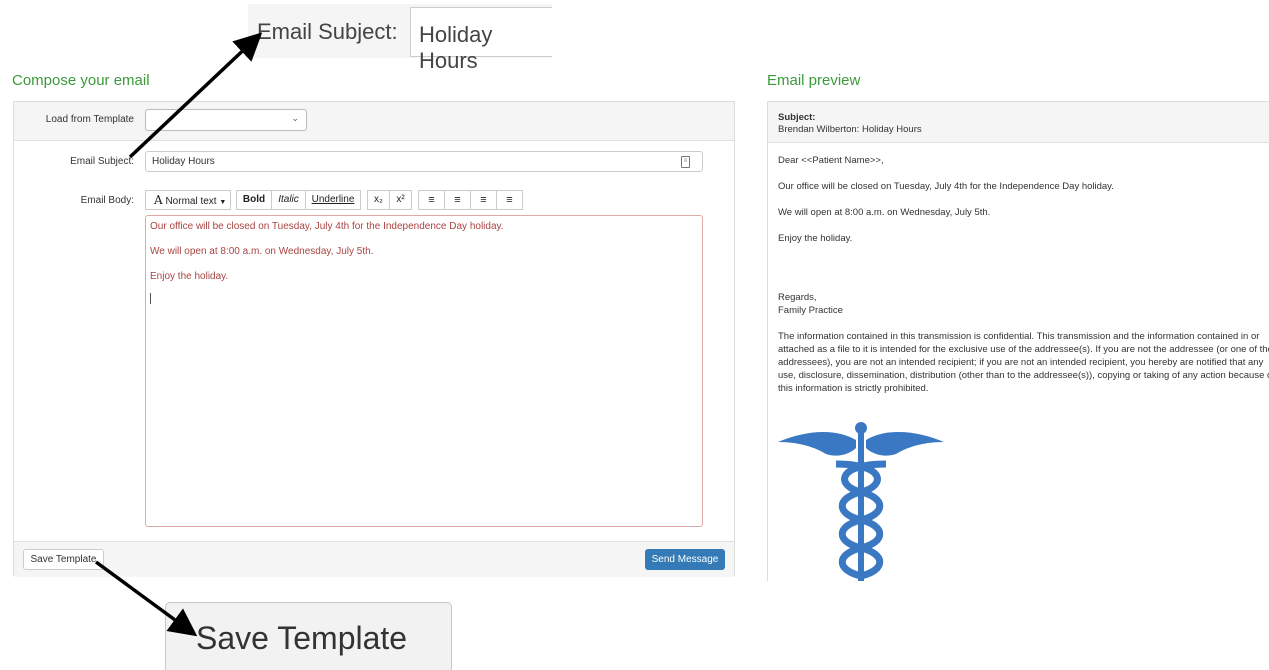 This screenshot has height=670, width=1269. What do you see at coordinates (146, 598) in the screenshot?
I see `arrow-to-save-zoom` at bounding box center [146, 598].